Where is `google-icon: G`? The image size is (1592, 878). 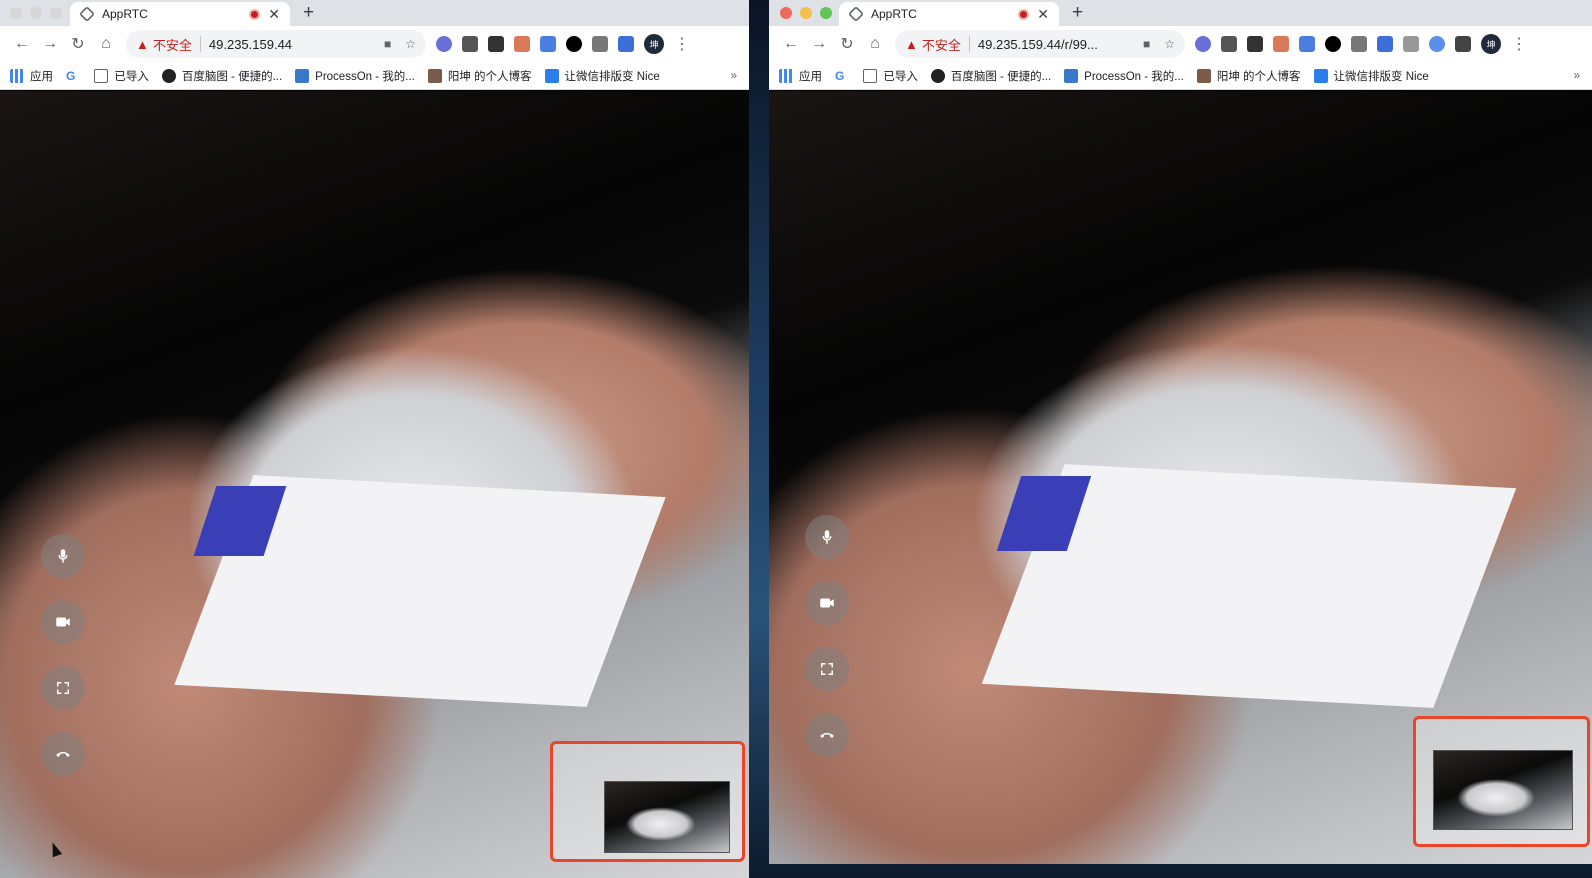 google-icon: G is located at coordinates (840, 75).